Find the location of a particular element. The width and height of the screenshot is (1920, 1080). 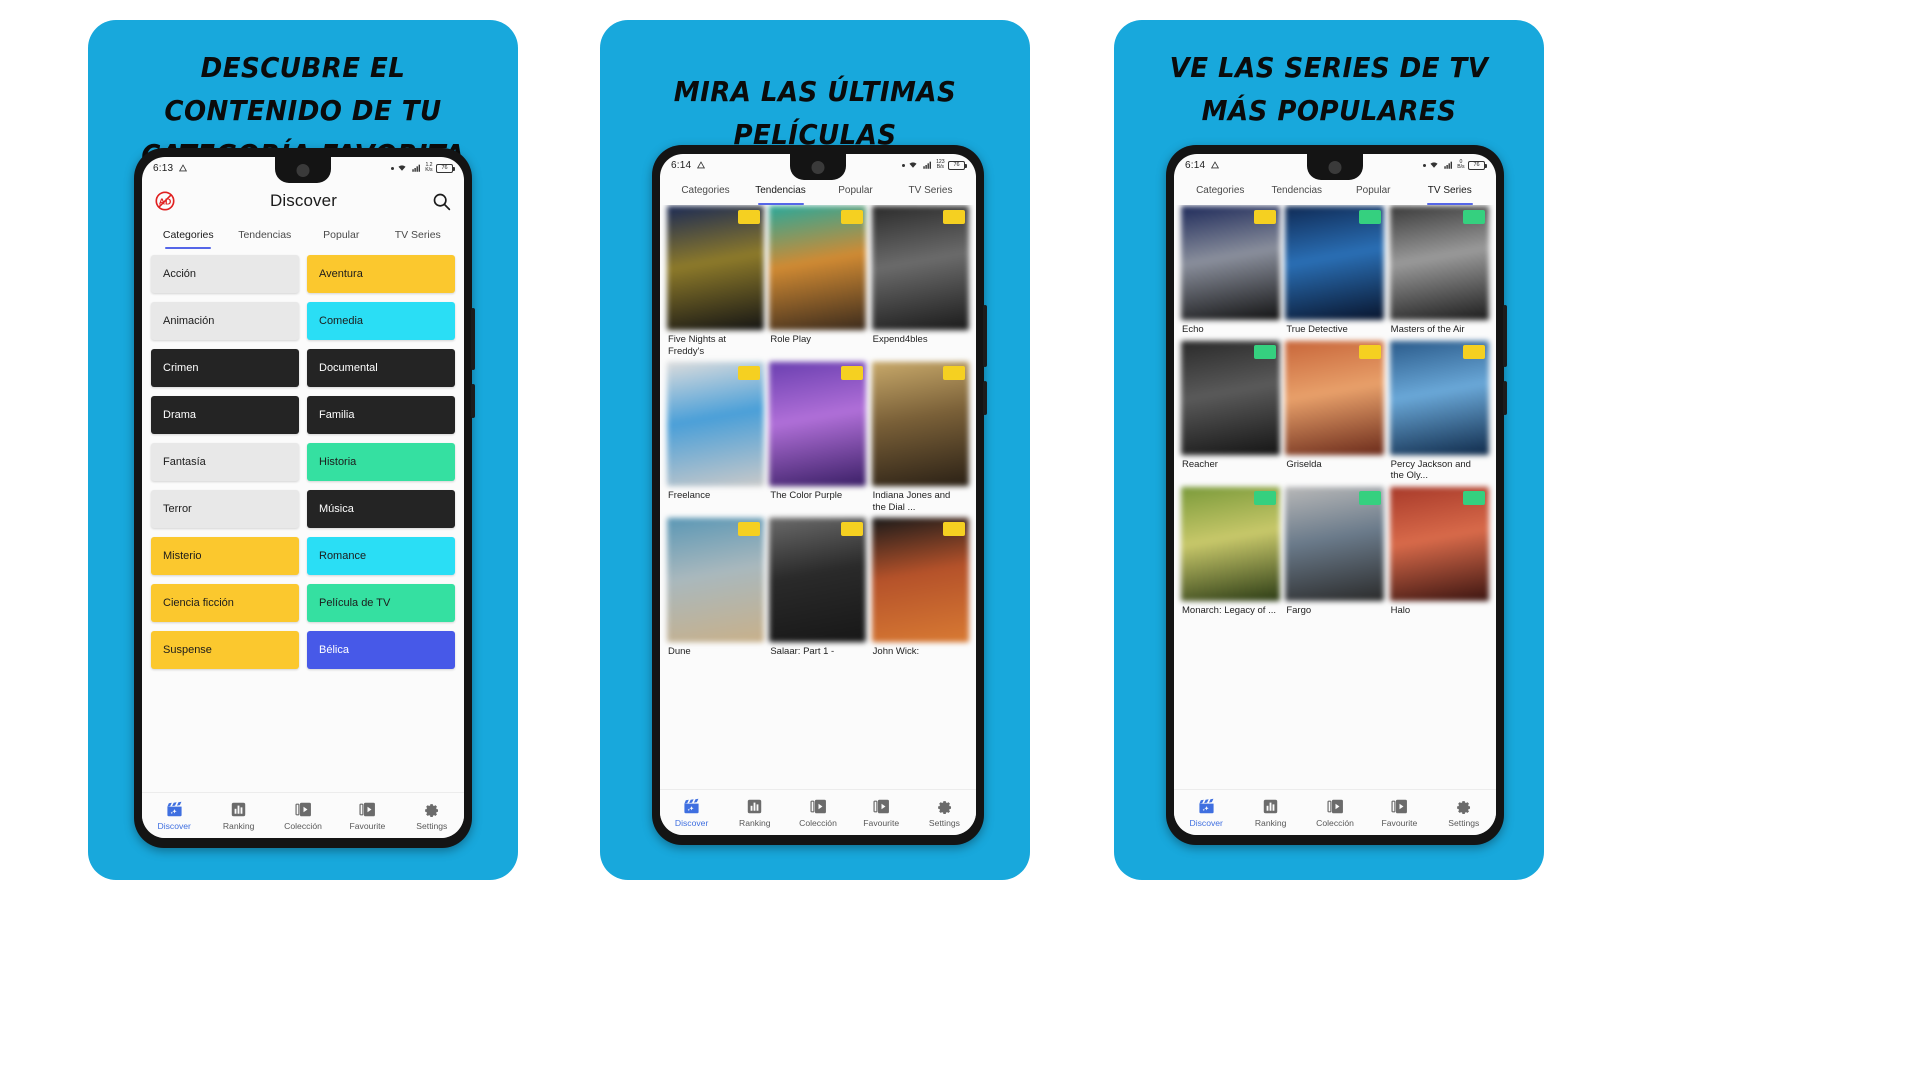

poster-title: The Color Purple is located at coordinates (806, 496).